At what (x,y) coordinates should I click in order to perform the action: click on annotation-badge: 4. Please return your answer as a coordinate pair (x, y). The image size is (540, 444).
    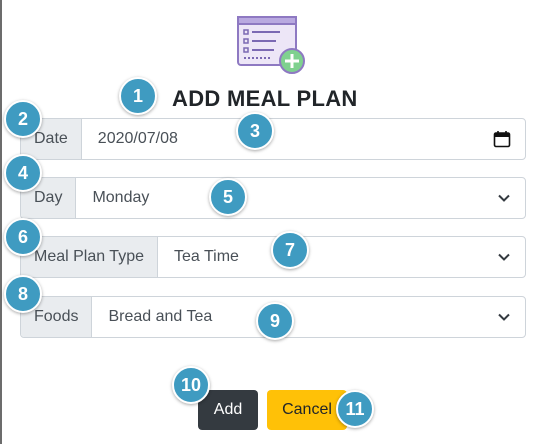
    Looking at the image, I should click on (23, 173).